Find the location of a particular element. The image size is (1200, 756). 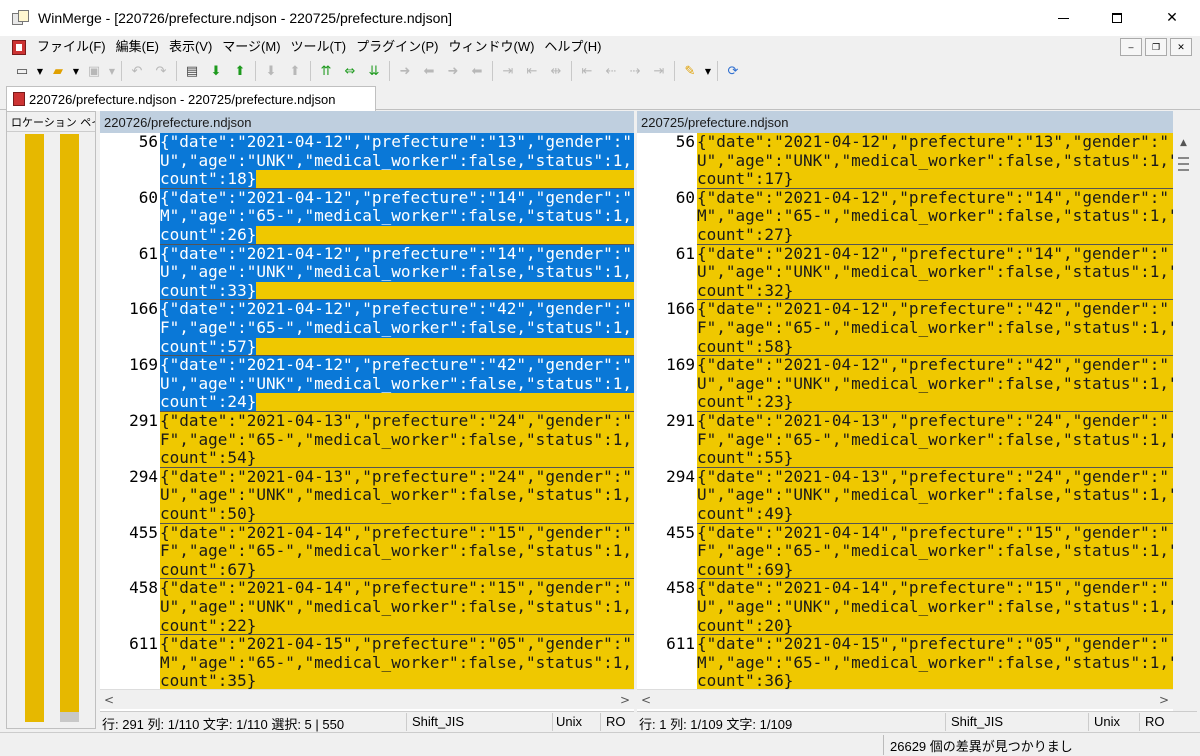

first-diff-icon: ⇈ is located at coordinates (326, 71).